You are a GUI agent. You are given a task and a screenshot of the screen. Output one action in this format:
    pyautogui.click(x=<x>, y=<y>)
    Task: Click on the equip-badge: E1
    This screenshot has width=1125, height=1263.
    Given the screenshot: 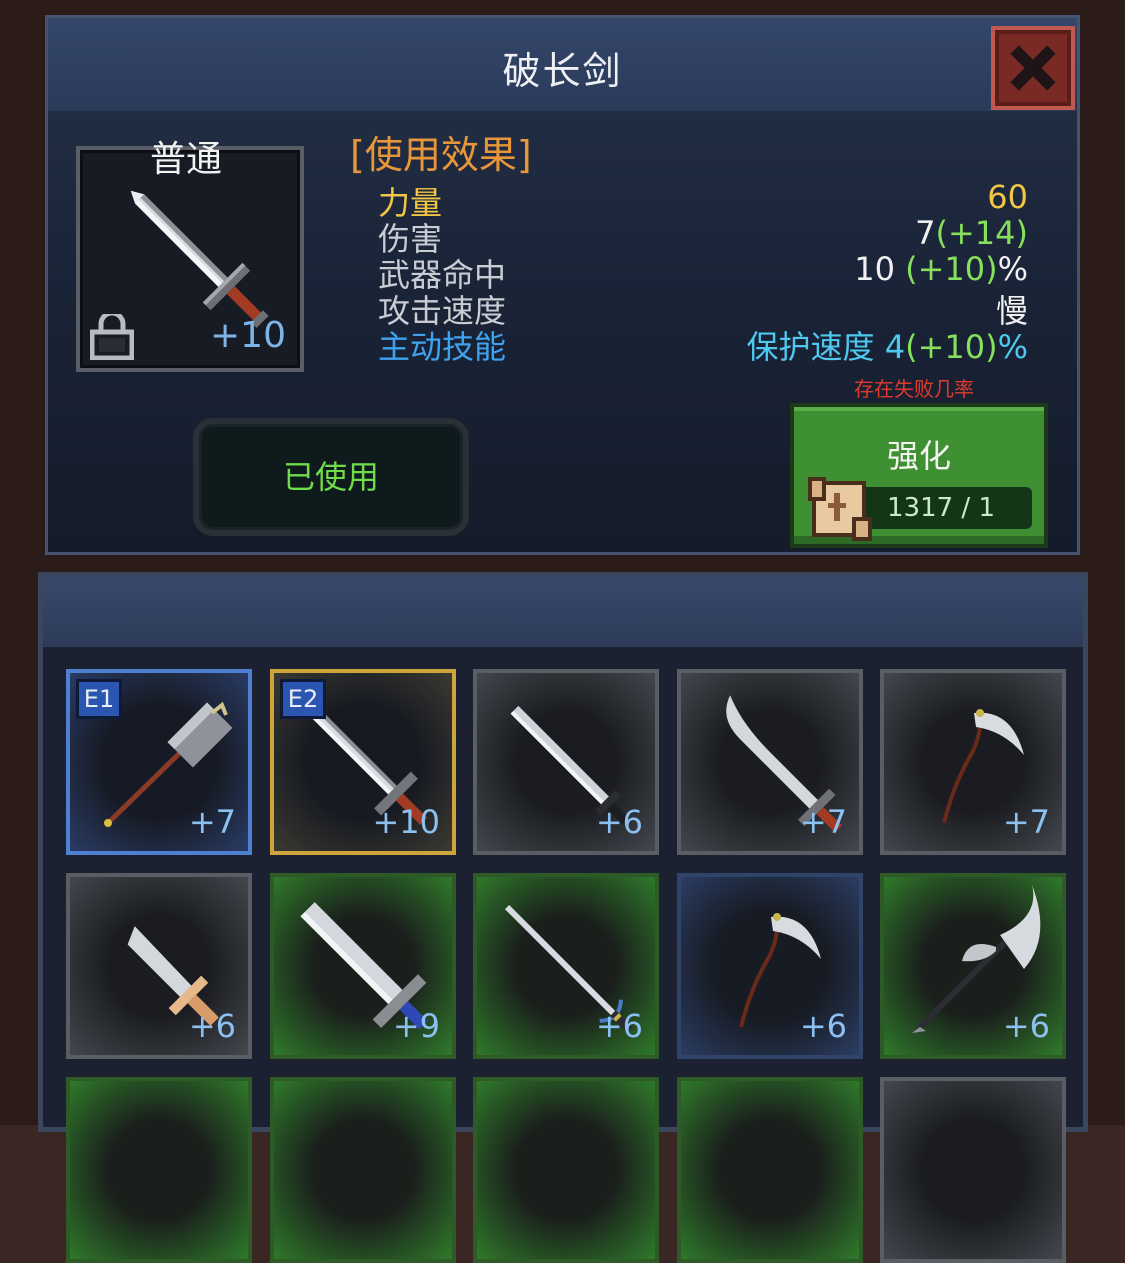 What is the action you would take?
    pyautogui.click(x=99, y=699)
    